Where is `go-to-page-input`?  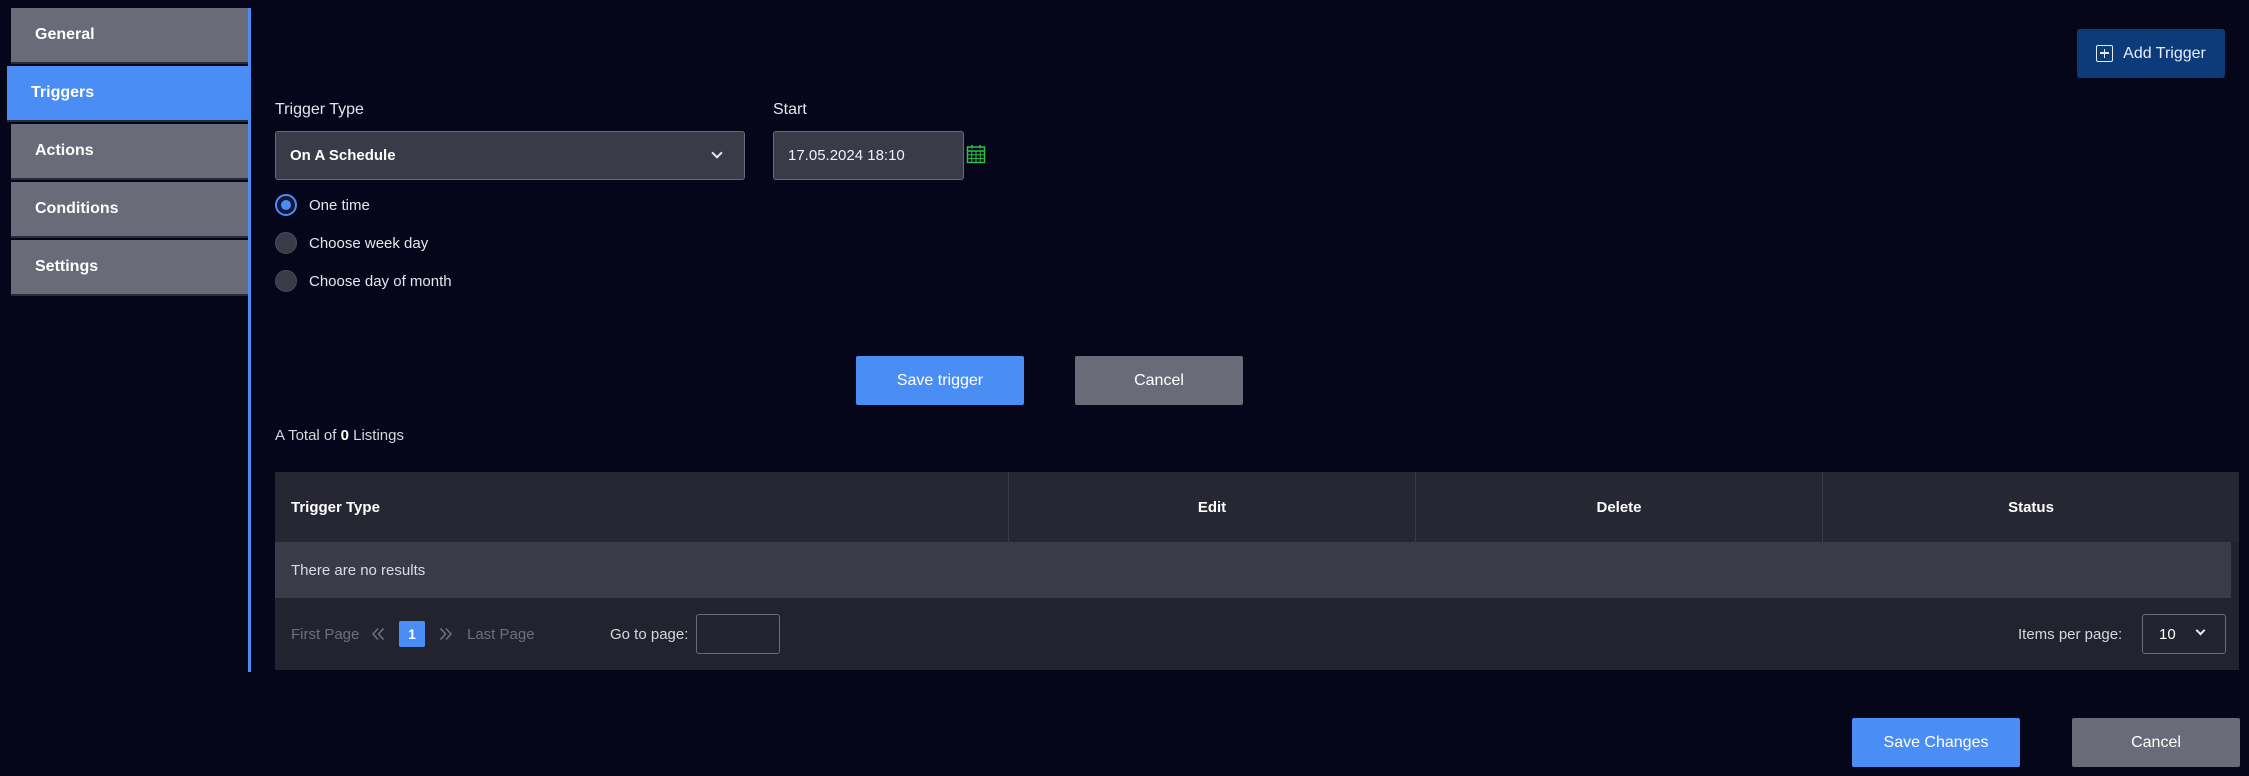
go-to-page-input is located at coordinates (738, 634).